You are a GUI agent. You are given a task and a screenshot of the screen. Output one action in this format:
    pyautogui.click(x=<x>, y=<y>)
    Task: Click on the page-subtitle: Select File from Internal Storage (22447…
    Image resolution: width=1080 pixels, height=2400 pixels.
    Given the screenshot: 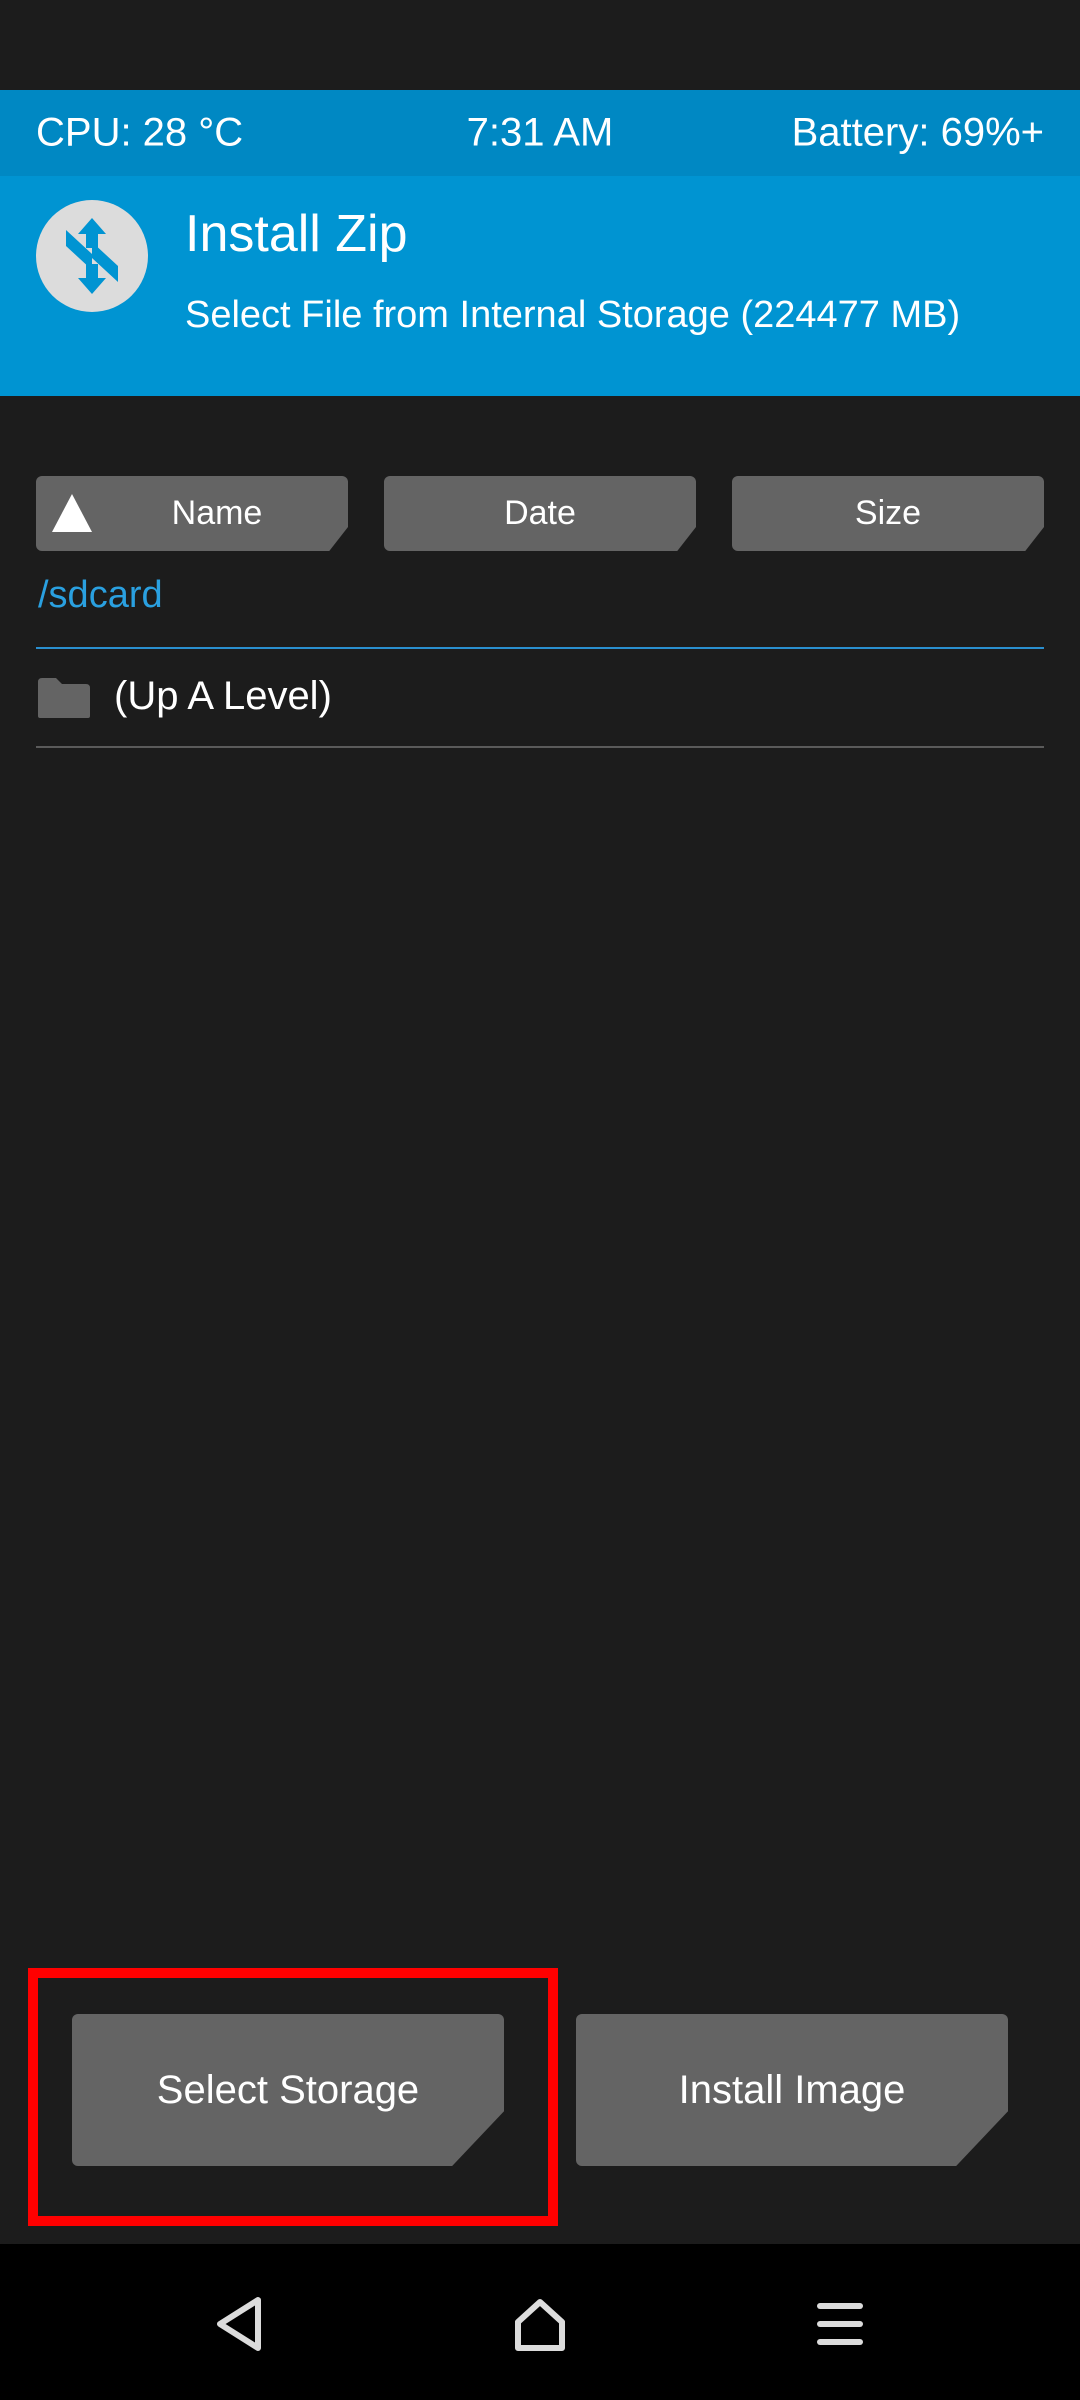 What is the action you would take?
    pyautogui.click(x=573, y=315)
    